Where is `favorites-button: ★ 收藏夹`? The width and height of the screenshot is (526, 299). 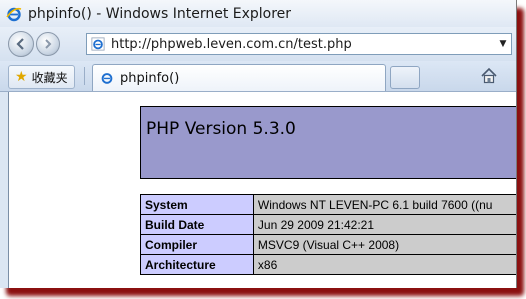
favorites-button: ★ 收藏夹 is located at coordinates (41, 77).